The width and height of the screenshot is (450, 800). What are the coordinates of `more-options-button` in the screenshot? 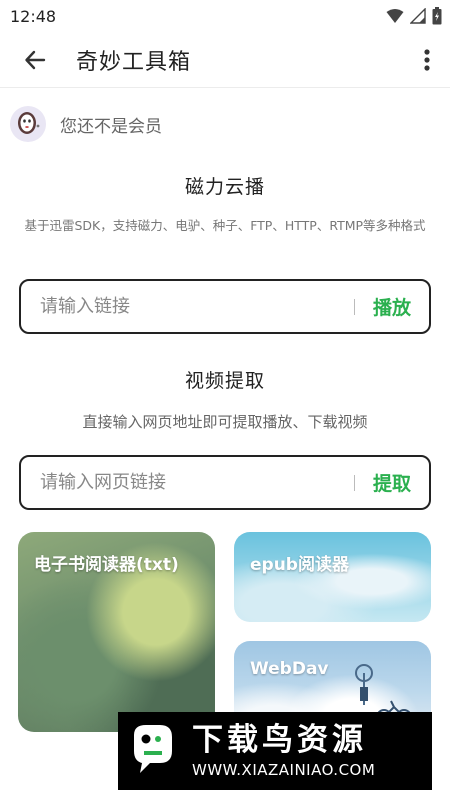 It's located at (427, 60).